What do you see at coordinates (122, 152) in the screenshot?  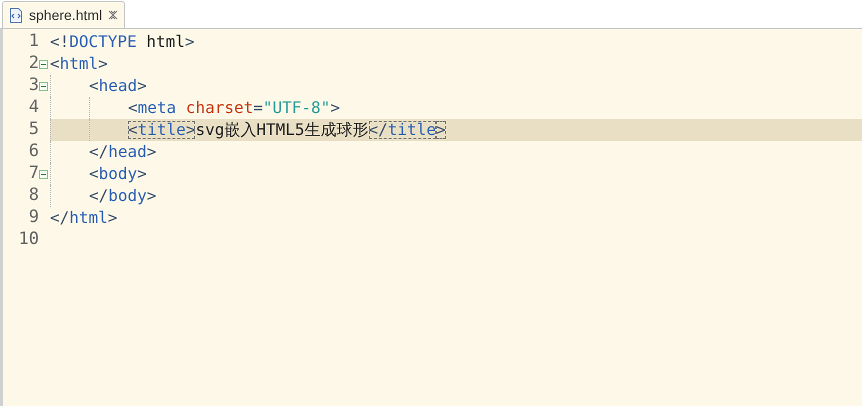 I see `code-text: </head>` at bounding box center [122, 152].